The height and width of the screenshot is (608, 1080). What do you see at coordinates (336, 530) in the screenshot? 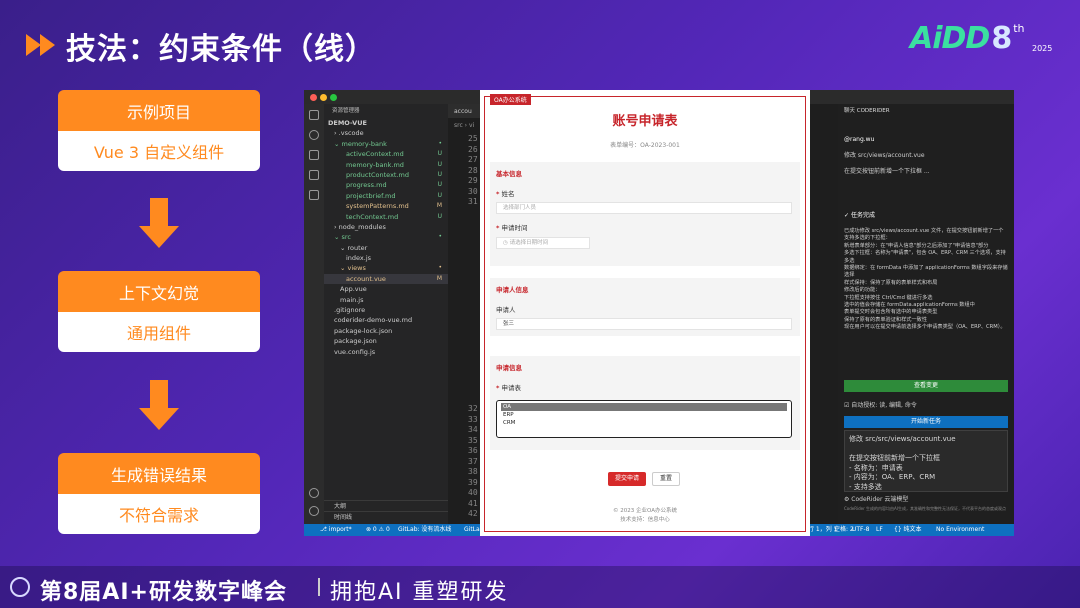
I see `status-branch: ⎇ import*` at bounding box center [336, 530].